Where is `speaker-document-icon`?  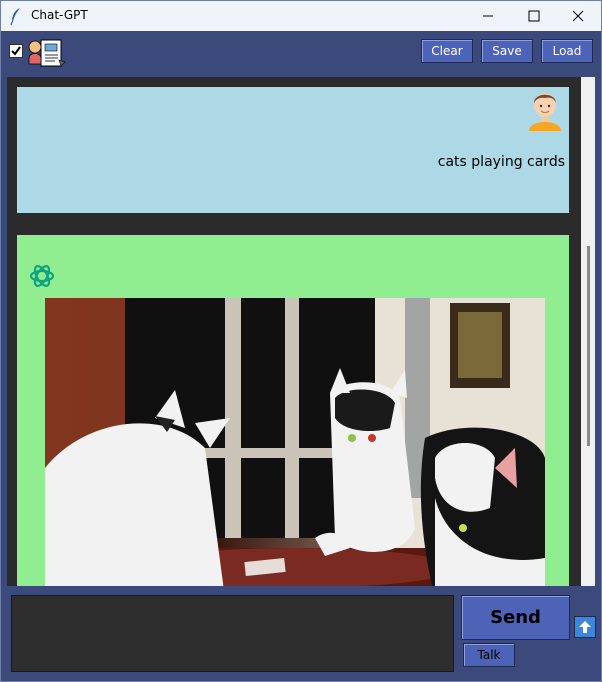 speaker-document-icon is located at coordinates (47, 53).